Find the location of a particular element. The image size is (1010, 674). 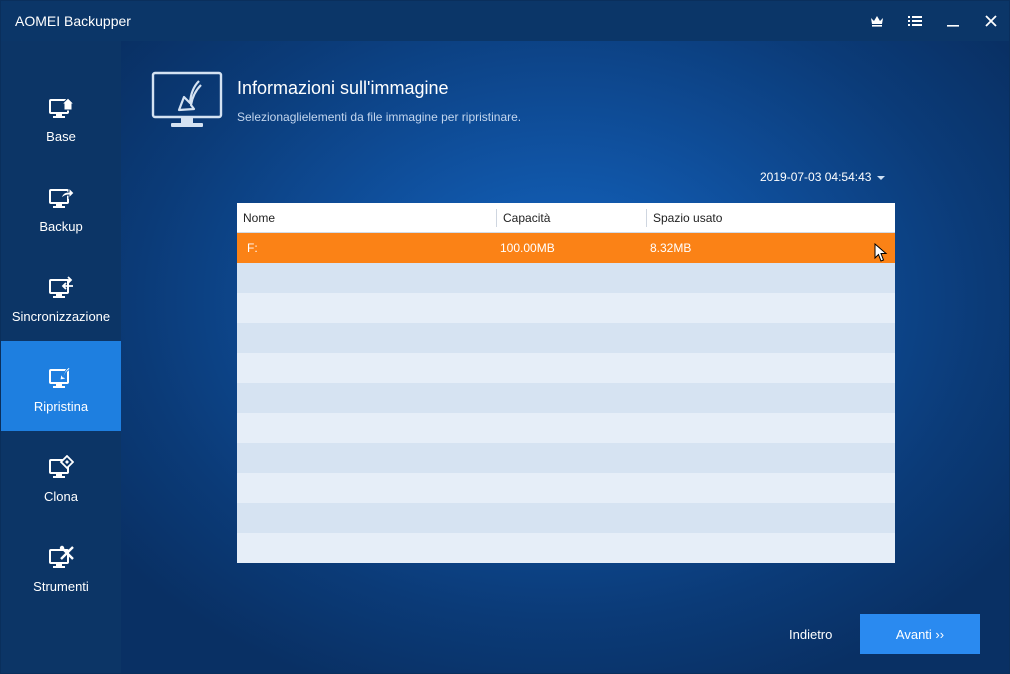

back-button: Indietro is located at coordinates (810, 634).